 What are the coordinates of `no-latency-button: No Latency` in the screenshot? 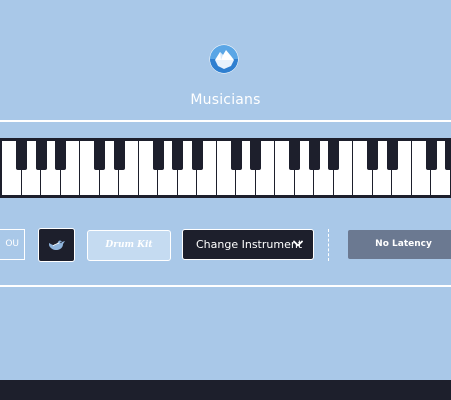 It's located at (399, 244).